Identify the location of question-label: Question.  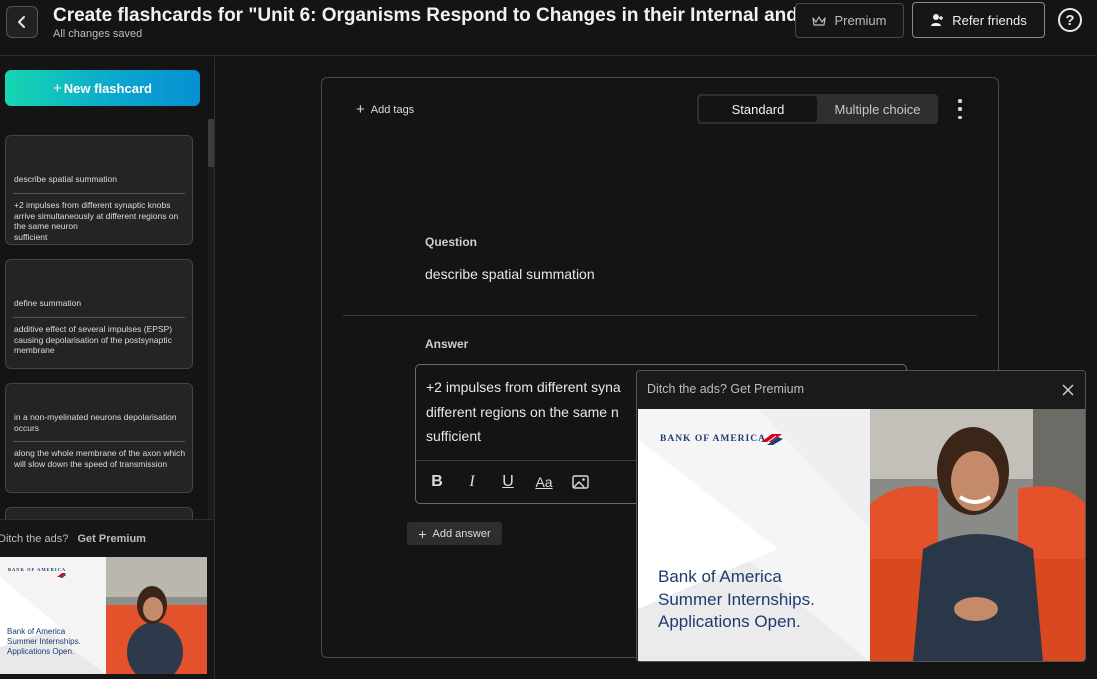
(451, 242).